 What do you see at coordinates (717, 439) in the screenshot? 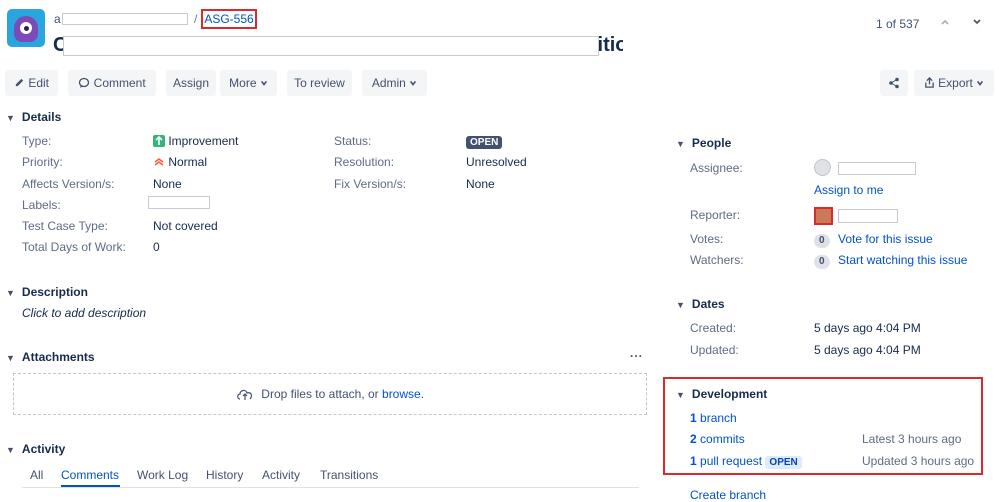
I see `commits-link: 2 commits` at bounding box center [717, 439].